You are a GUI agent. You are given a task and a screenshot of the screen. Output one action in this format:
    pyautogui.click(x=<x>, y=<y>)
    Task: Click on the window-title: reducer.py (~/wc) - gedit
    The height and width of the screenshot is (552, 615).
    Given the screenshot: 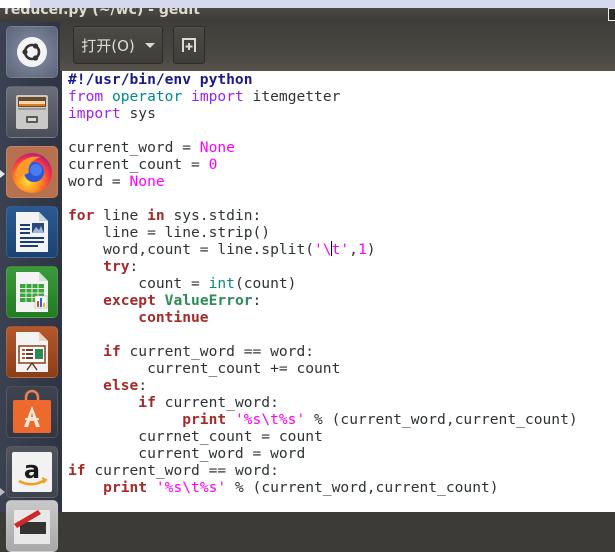 What is the action you would take?
    pyautogui.click(x=102, y=13)
    